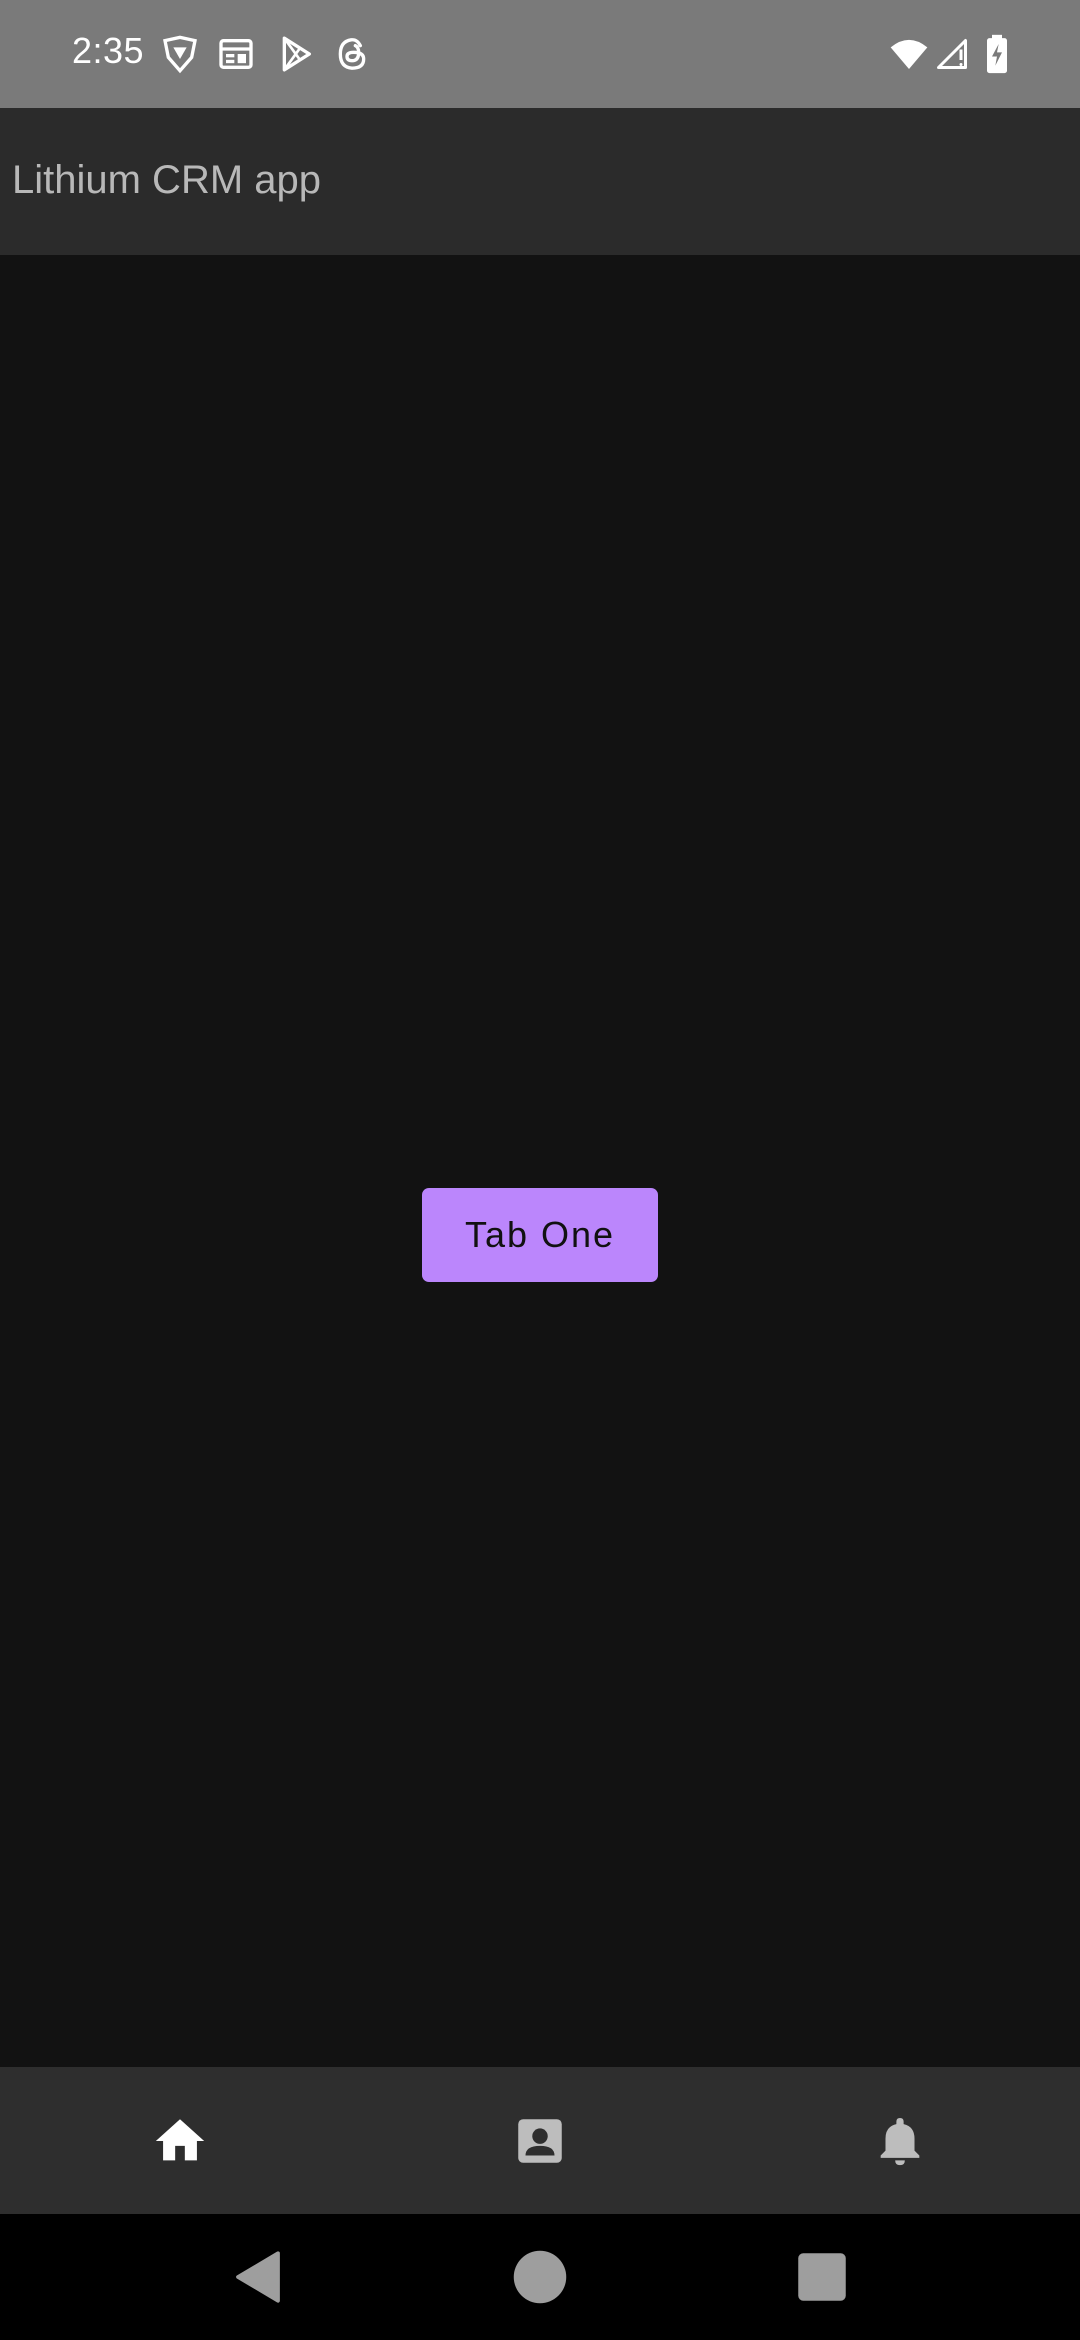  Describe the element at coordinates (822, 2277) in the screenshot. I see `recents-icon` at that location.